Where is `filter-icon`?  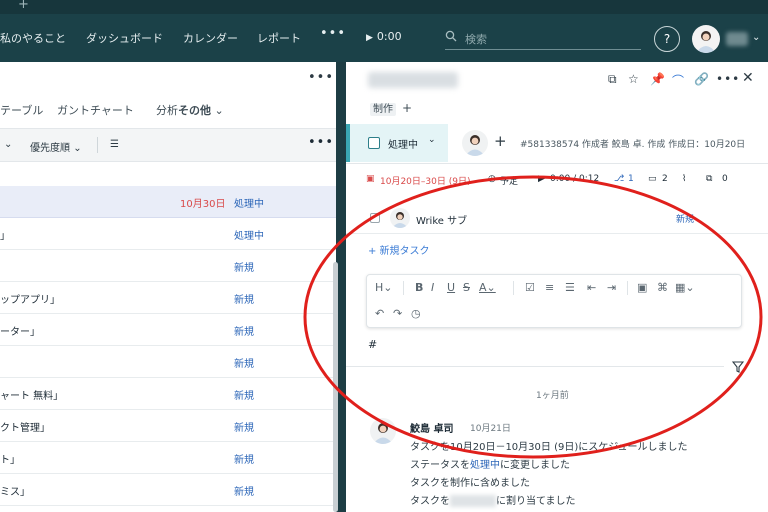 filter-icon is located at coordinates (738, 367).